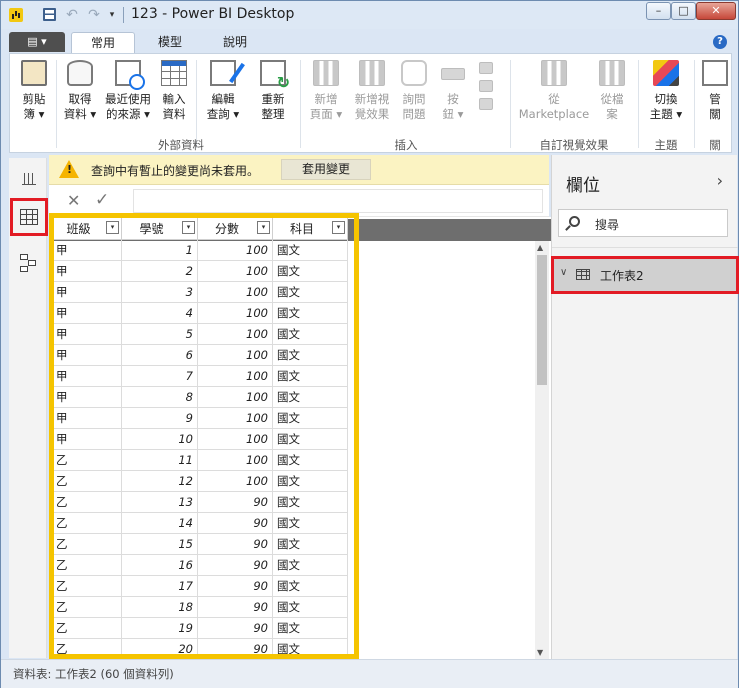 Image resolution: width=739 pixels, height=688 pixels. I want to click on save-button, so click(49, 15).